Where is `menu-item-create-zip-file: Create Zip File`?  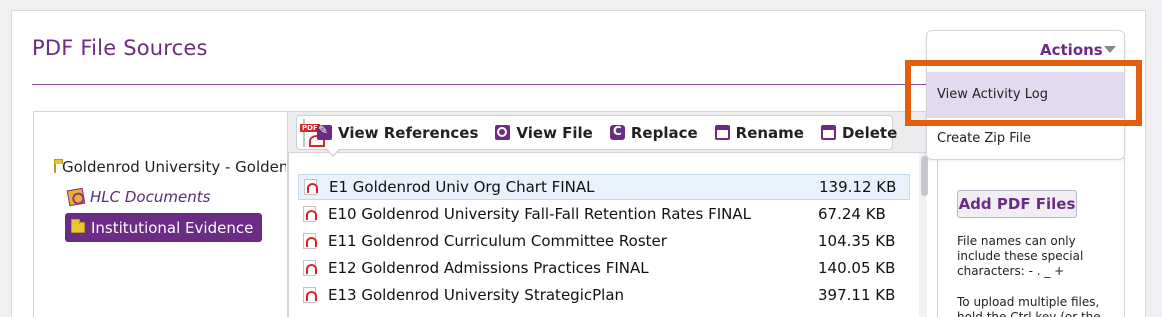 menu-item-create-zip-file: Create Zip File is located at coordinates (984, 138).